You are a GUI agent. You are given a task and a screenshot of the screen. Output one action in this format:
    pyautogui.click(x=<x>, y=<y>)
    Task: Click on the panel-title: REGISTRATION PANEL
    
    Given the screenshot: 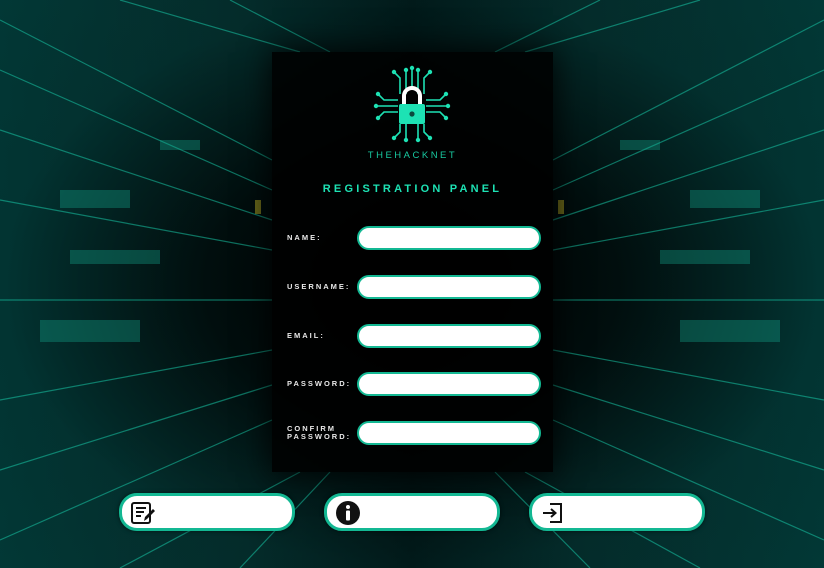 What is the action you would take?
    pyautogui.click(x=412, y=189)
    